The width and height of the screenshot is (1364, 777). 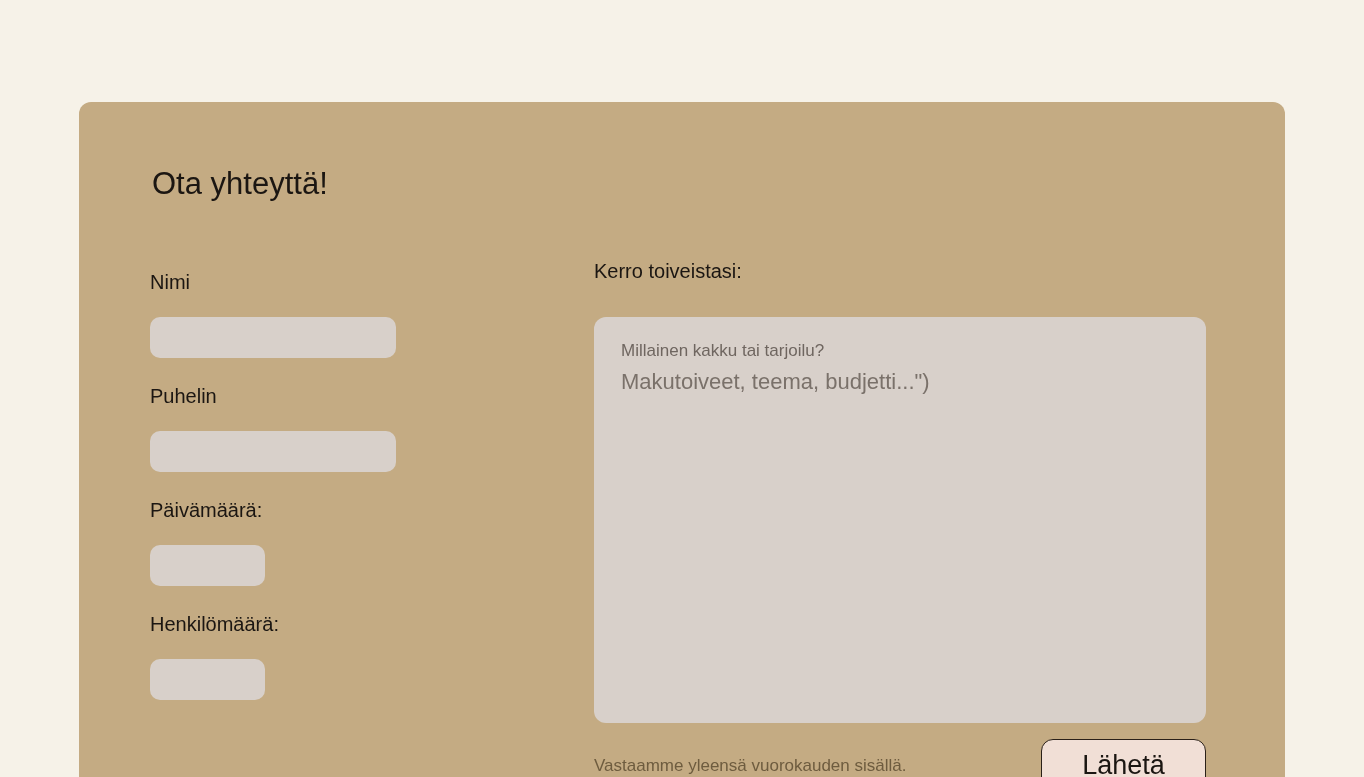 I want to click on field-label: Päivämäärä:, so click(x=206, y=510).